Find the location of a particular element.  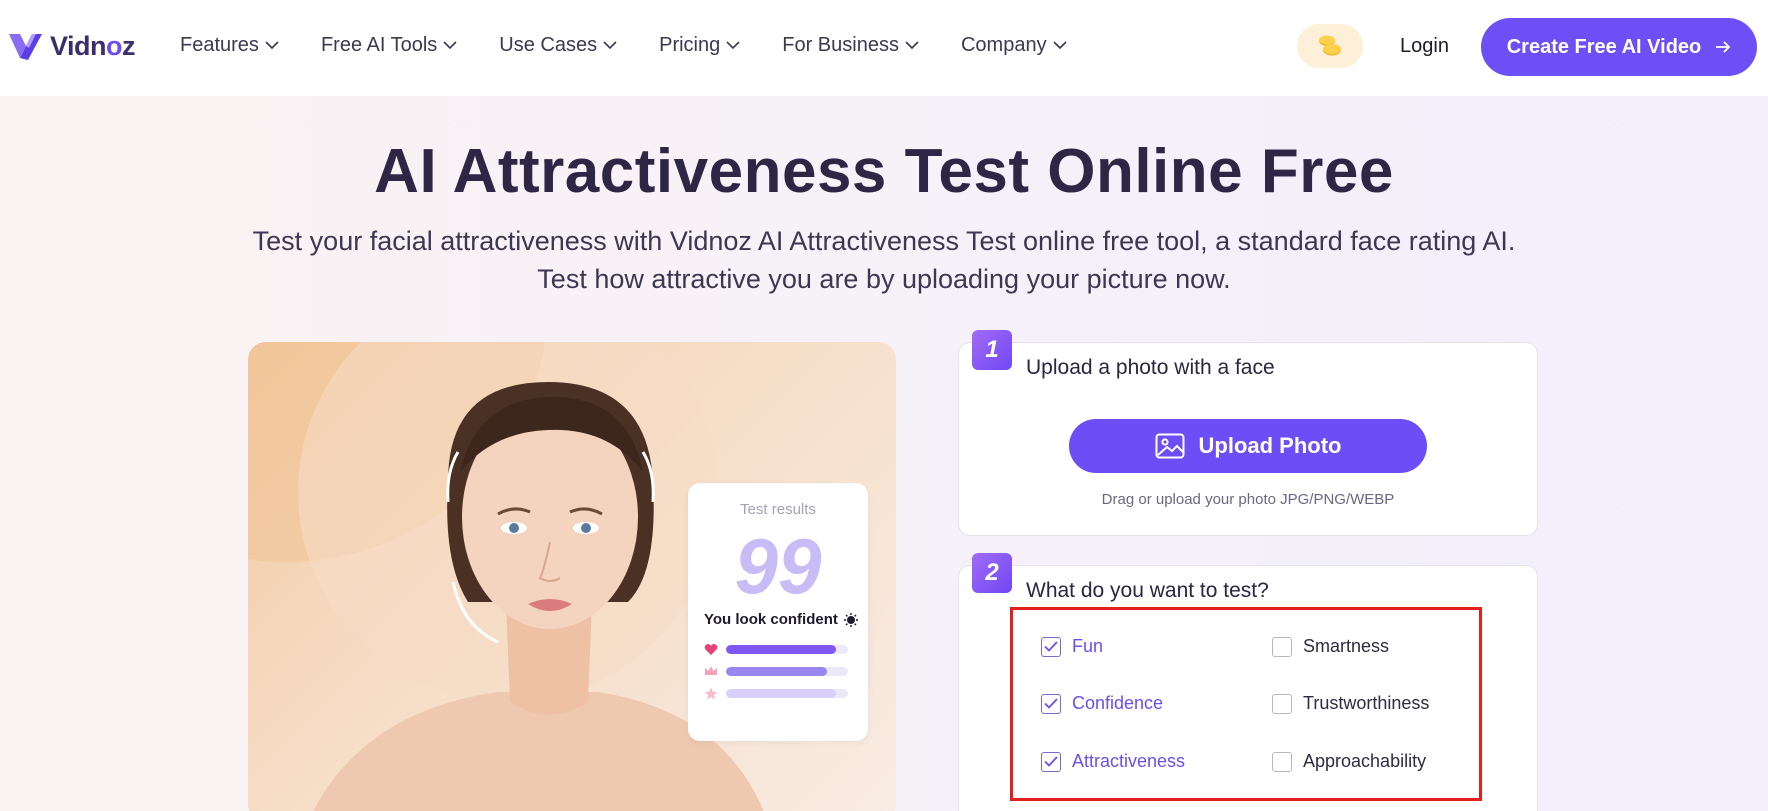

nav-use-cases: Use Cases is located at coordinates (558, 45).